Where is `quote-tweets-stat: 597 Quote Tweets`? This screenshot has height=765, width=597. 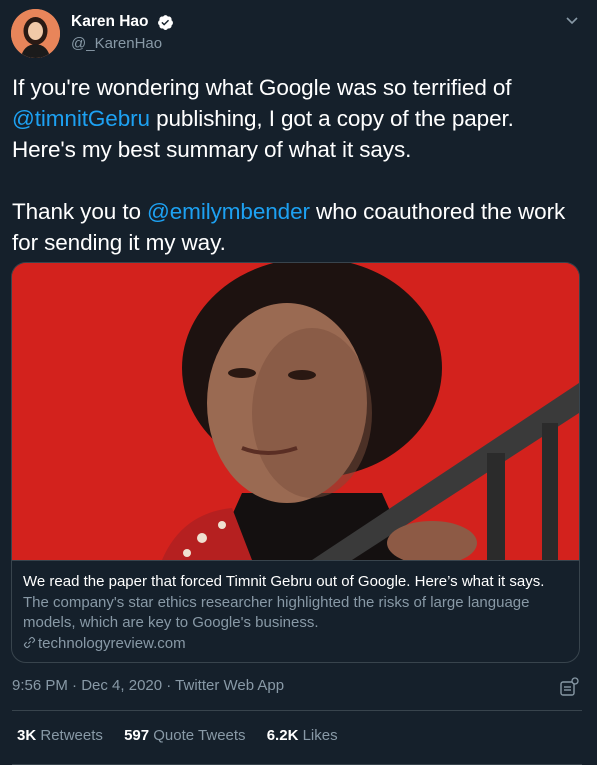
quote-tweets-stat: 597 Quote Tweets is located at coordinates (184, 735).